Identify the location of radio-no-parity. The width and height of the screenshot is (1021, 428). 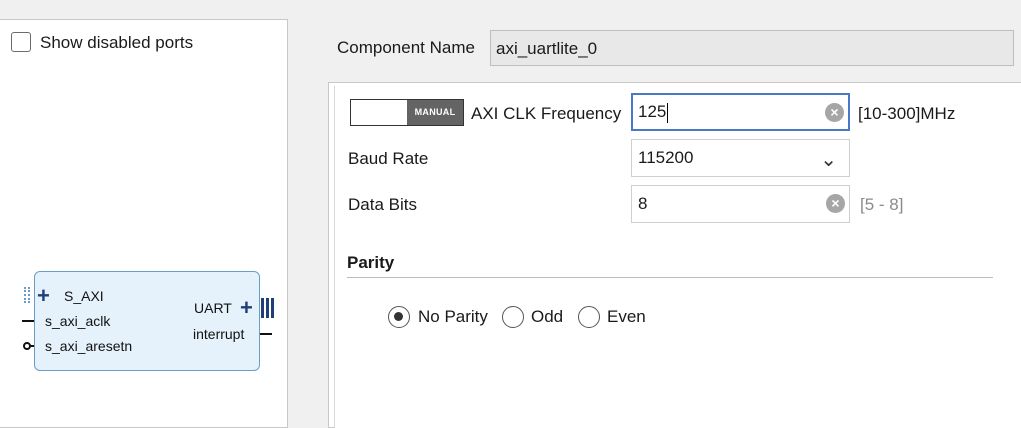
(399, 317).